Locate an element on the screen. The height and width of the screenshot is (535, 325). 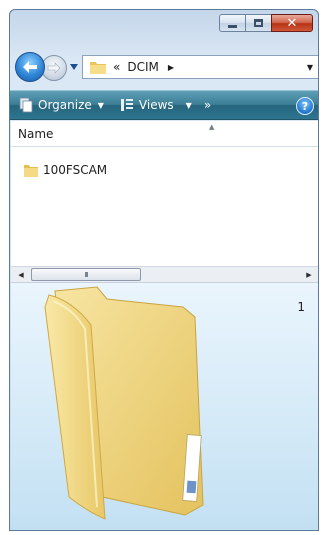
close-icon: ✕ is located at coordinates (292, 23).